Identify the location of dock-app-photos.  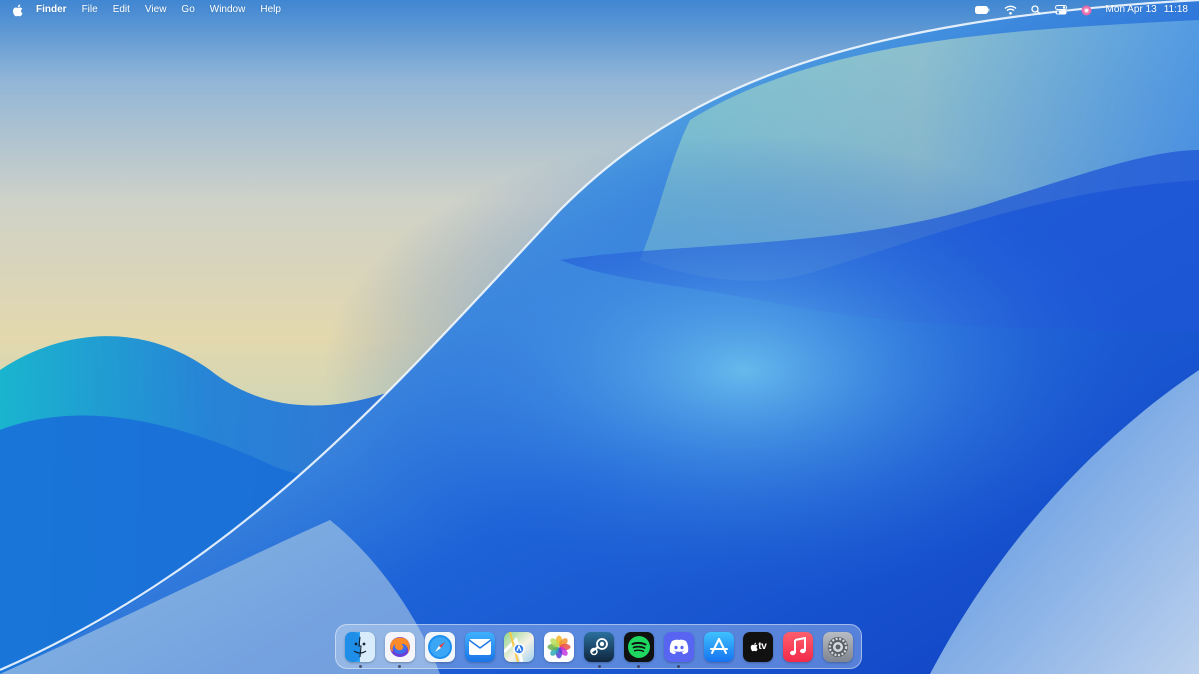
(559, 646).